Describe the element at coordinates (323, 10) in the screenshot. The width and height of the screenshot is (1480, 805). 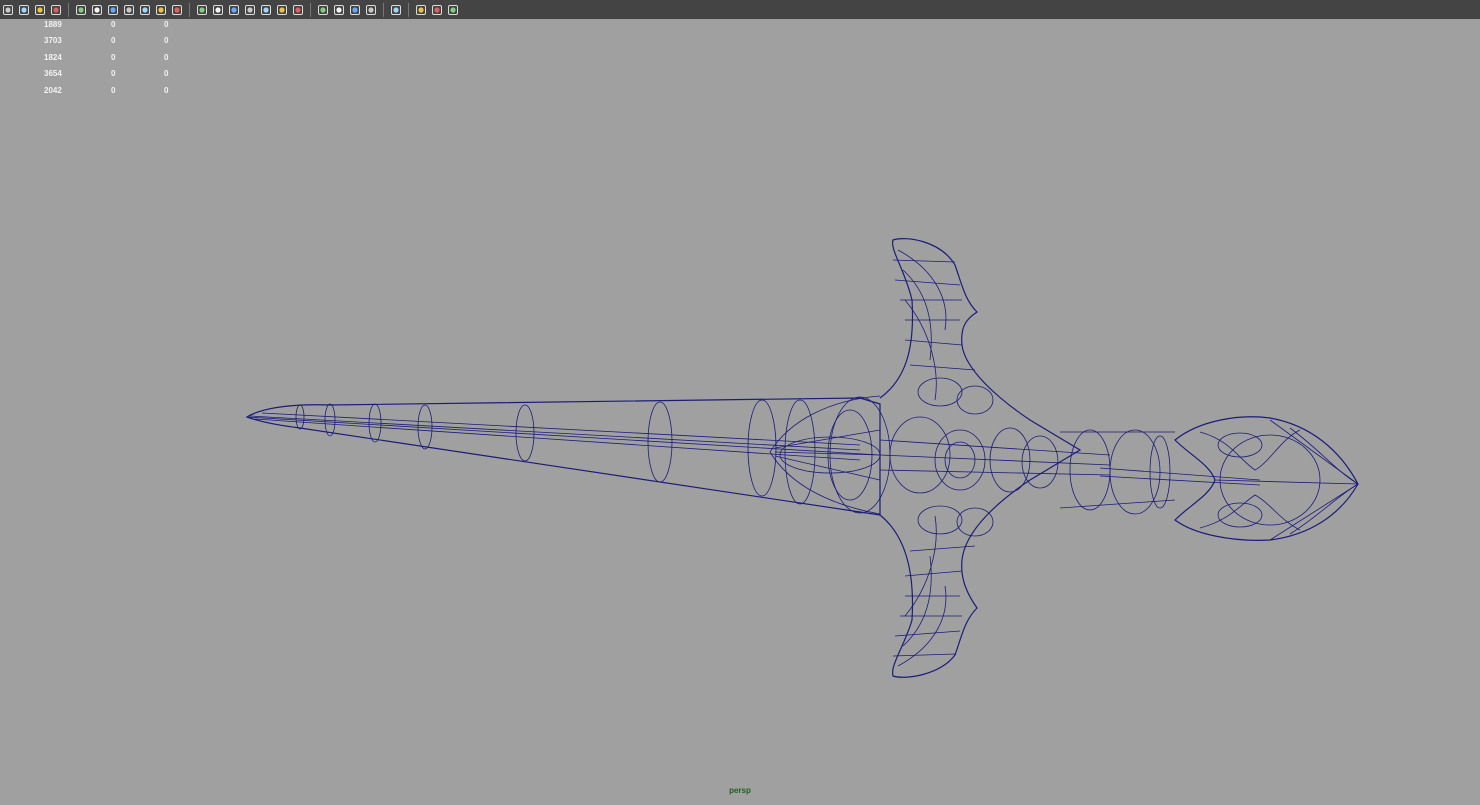
I see `screen-space-ao-icon` at that location.